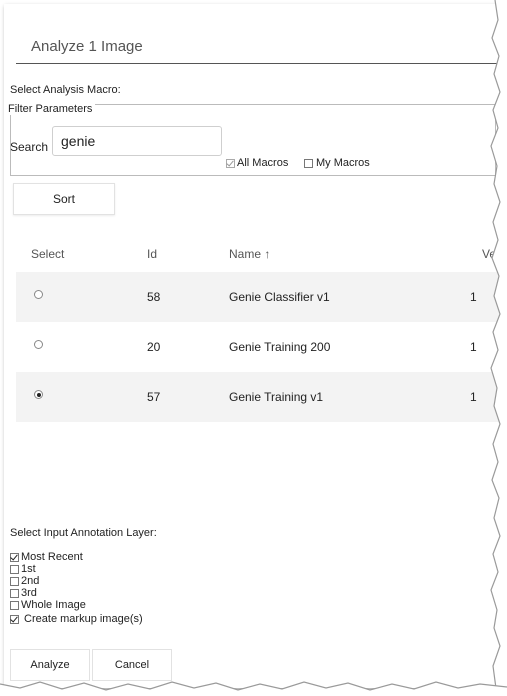  I want to click on search-input, so click(137, 141).